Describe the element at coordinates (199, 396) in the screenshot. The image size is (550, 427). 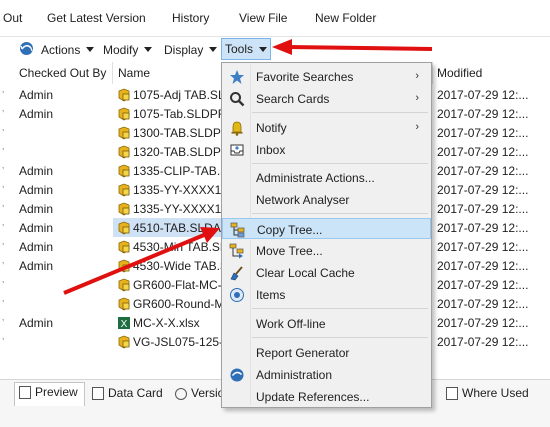
I see `tab-version: Versio` at that location.